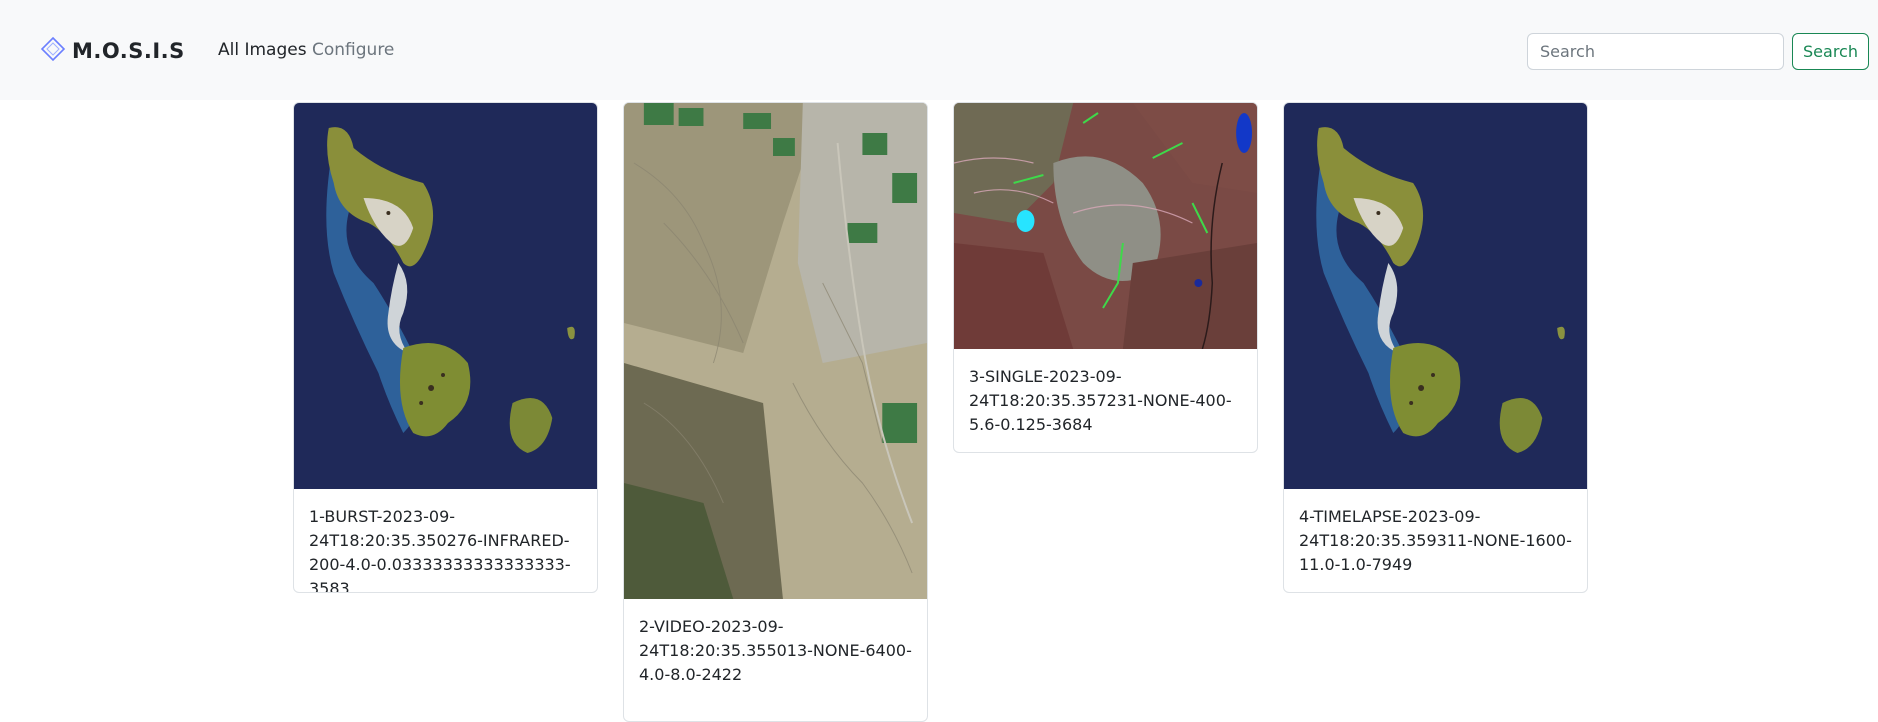 This screenshot has width=1878, height=722. I want to click on highlands-satellite-image, so click(1105, 226).